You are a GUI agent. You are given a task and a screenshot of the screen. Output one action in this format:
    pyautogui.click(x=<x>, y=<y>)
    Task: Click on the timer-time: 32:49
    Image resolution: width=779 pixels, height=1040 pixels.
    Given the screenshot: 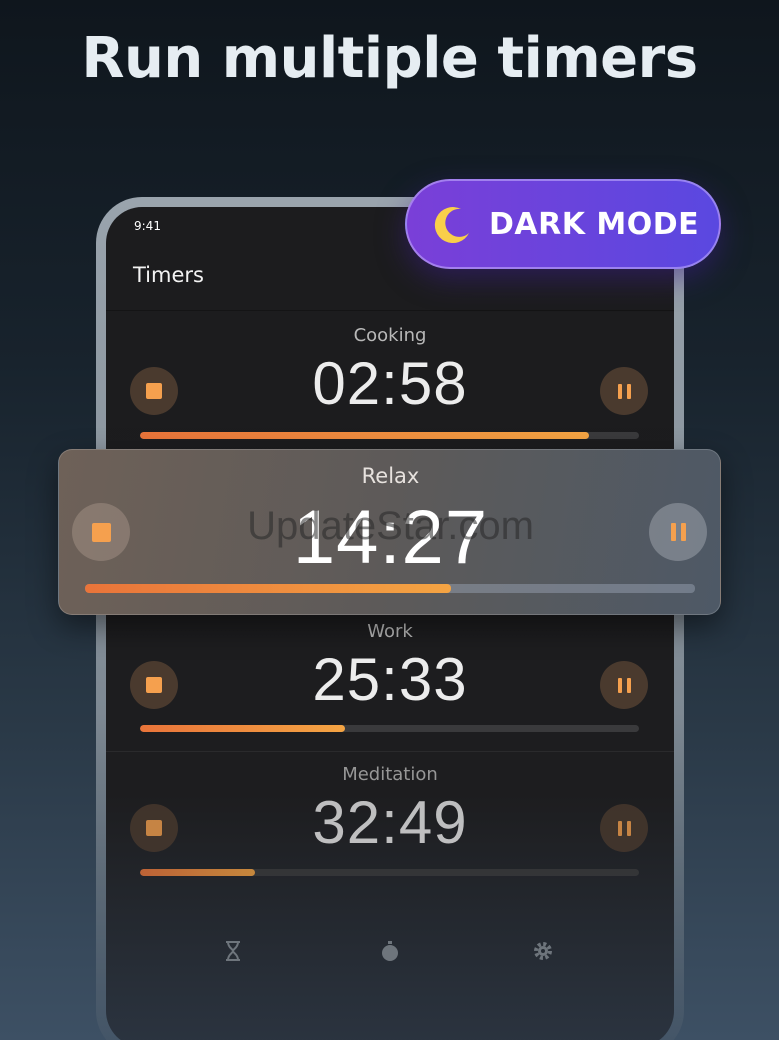 What is the action you would take?
    pyautogui.click(x=390, y=822)
    